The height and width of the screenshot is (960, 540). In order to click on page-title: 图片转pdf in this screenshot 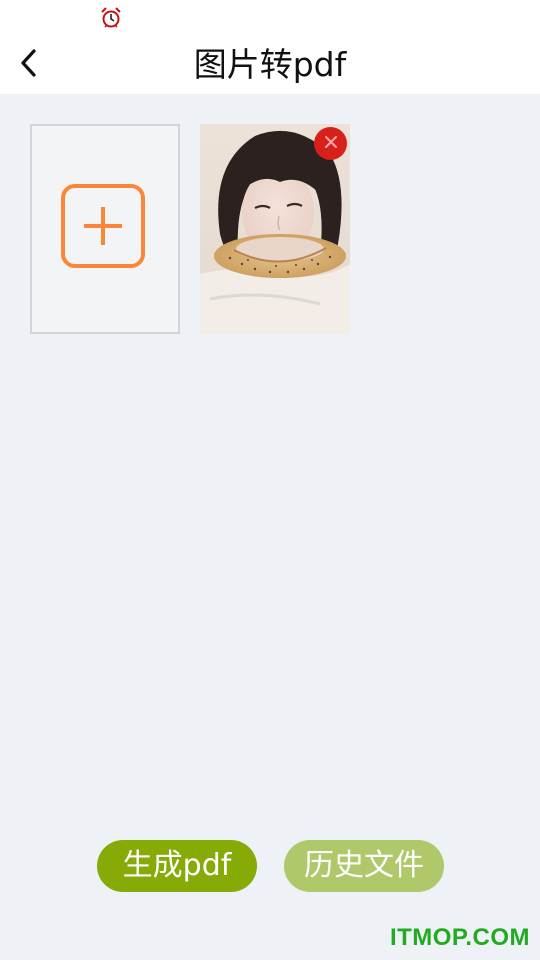, I will do `click(270, 64)`.